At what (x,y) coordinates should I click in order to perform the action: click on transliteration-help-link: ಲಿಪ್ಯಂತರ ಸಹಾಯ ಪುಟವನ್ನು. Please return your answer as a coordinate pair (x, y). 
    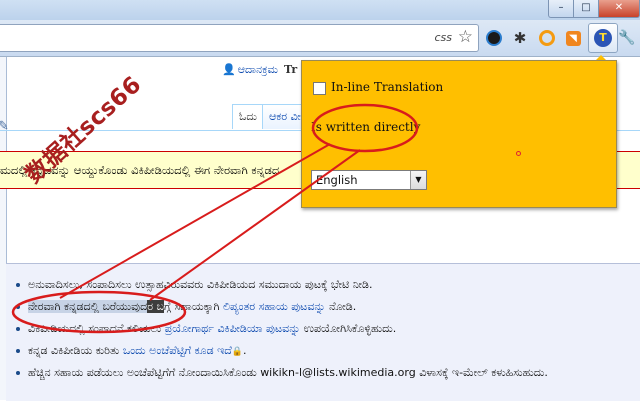
    Looking at the image, I should click on (274, 306).